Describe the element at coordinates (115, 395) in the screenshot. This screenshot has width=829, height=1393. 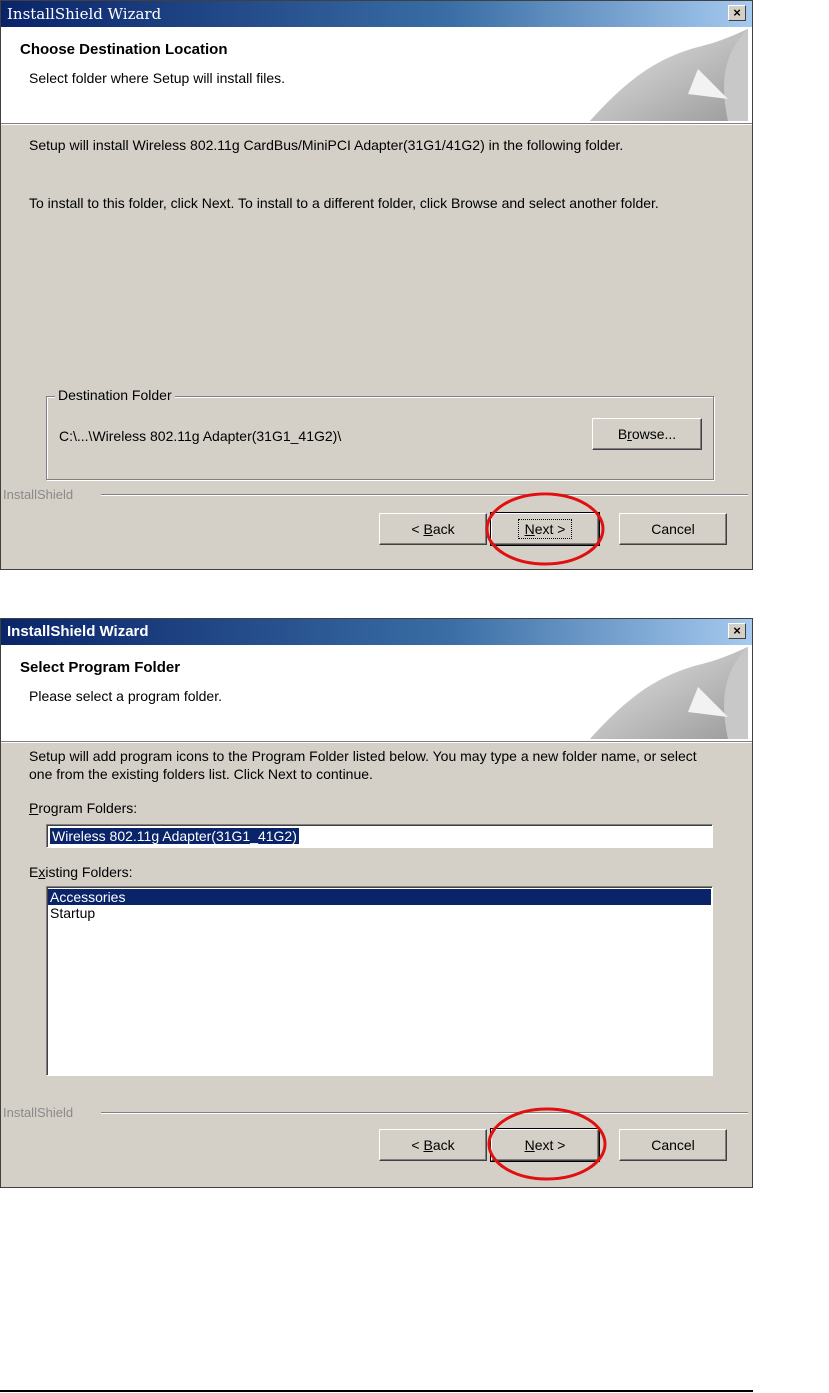
I see `group-label: Destination Folder` at that location.